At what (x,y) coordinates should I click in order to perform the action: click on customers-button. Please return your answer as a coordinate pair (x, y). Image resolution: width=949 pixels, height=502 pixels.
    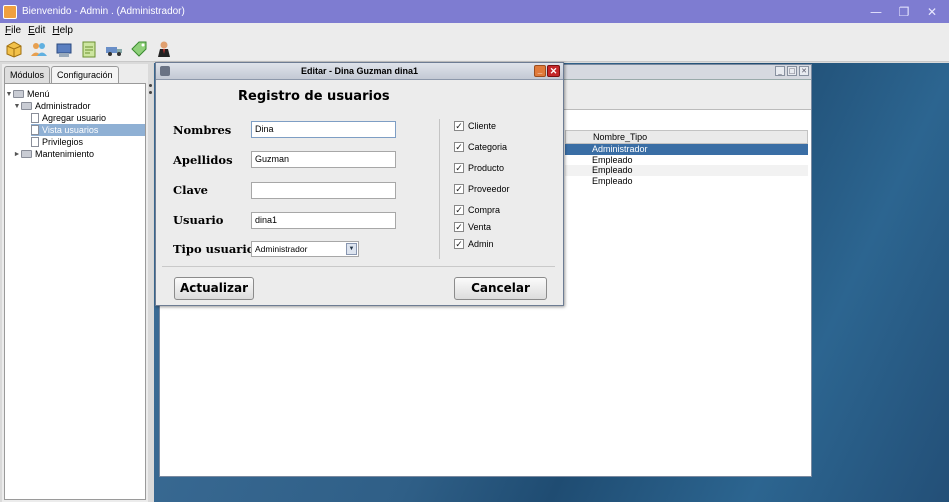
    Looking at the image, I should click on (39, 49).